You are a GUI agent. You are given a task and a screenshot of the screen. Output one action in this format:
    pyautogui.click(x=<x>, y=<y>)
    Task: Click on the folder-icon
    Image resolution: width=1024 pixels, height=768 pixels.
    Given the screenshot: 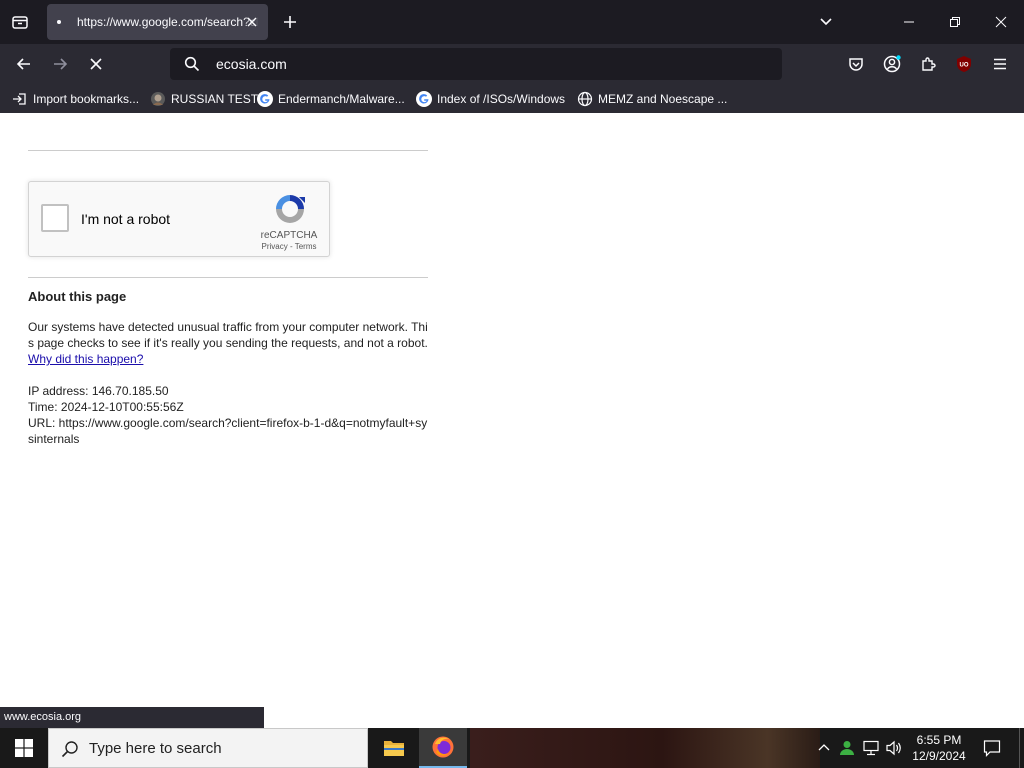 What is the action you would take?
    pyautogui.click(x=394, y=748)
    